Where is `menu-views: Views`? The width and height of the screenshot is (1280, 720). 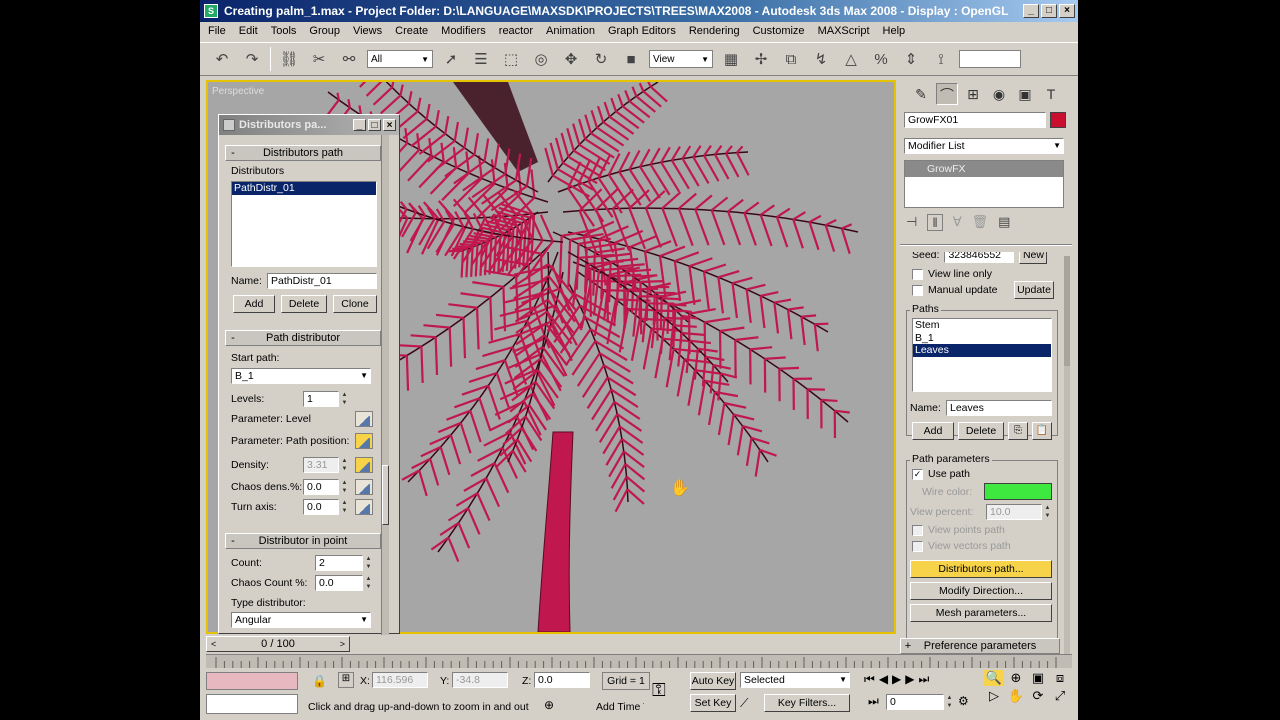
menu-views: Views is located at coordinates (367, 31).